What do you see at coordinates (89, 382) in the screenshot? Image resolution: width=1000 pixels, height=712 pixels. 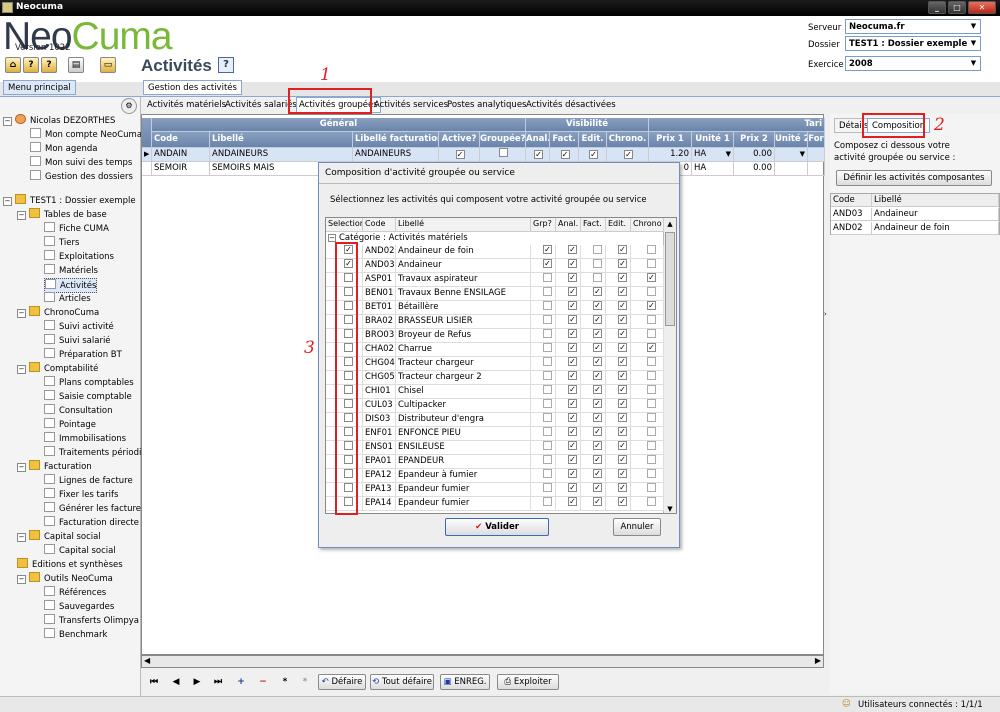 I see `tree-item: Plans comptables` at bounding box center [89, 382].